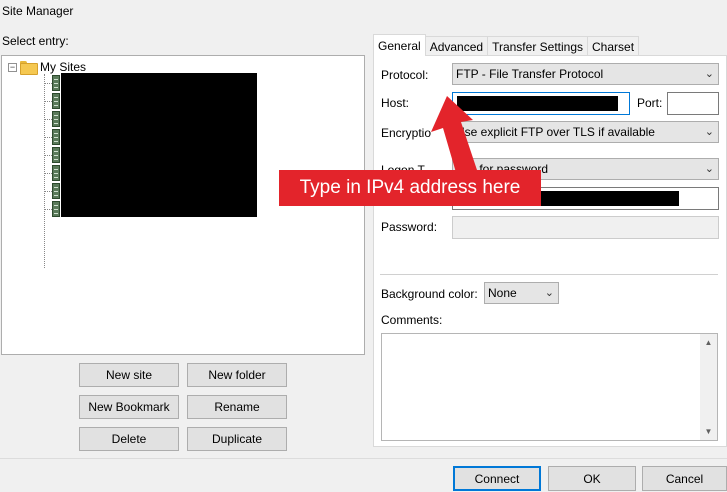 The width and height of the screenshot is (727, 492). What do you see at coordinates (429, 294) in the screenshot?
I see `background-color-label: Background color:` at bounding box center [429, 294].